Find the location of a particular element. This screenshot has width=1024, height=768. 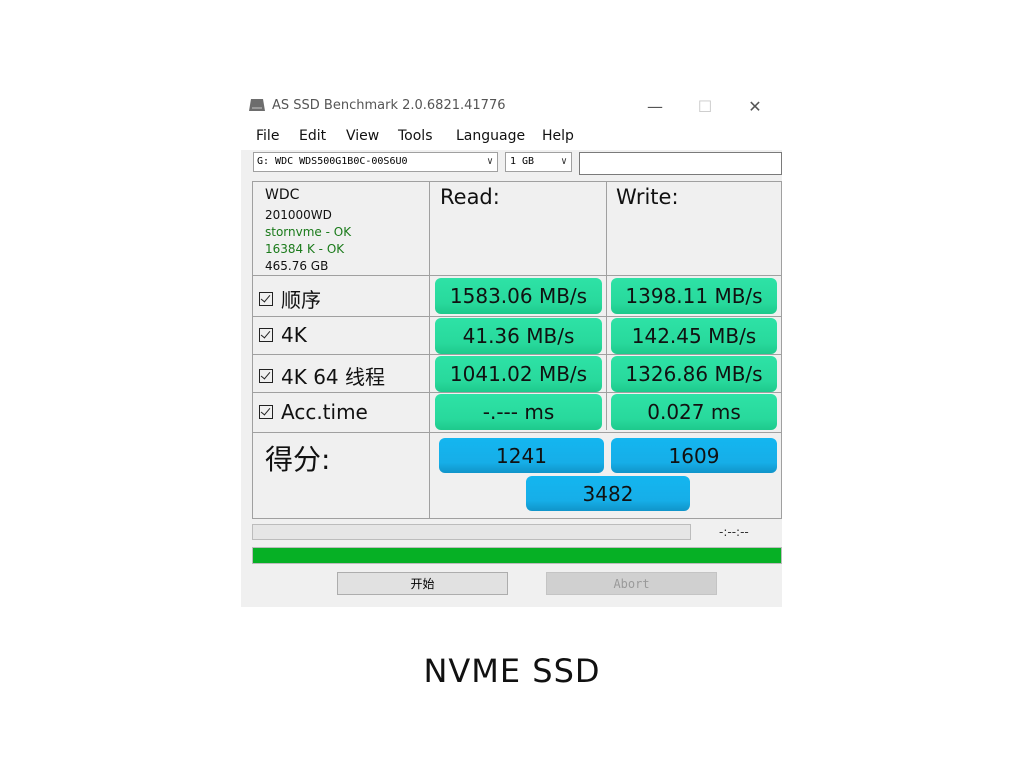

result-write-4k: 142.45 MB/s is located at coordinates (694, 336).